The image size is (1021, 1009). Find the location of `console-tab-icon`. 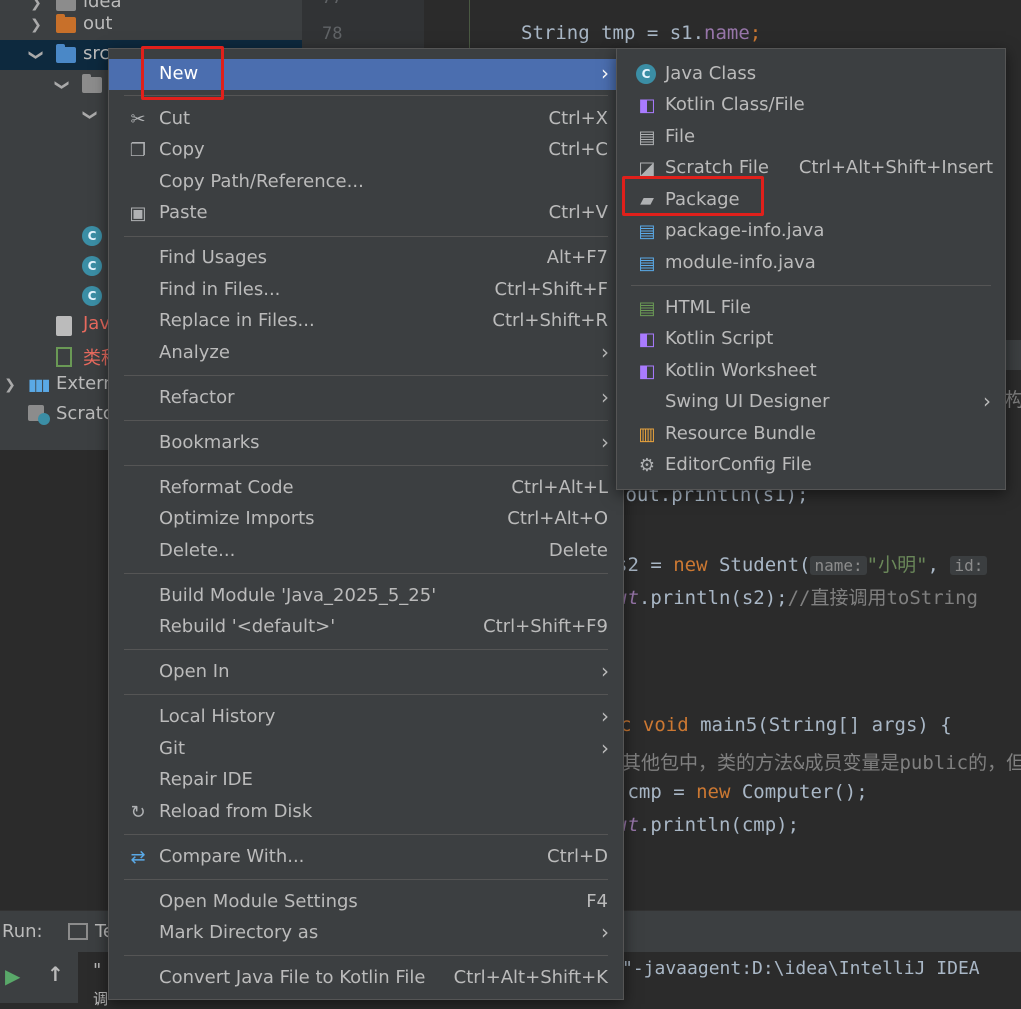

console-tab-icon is located at coordinates (78, 931).